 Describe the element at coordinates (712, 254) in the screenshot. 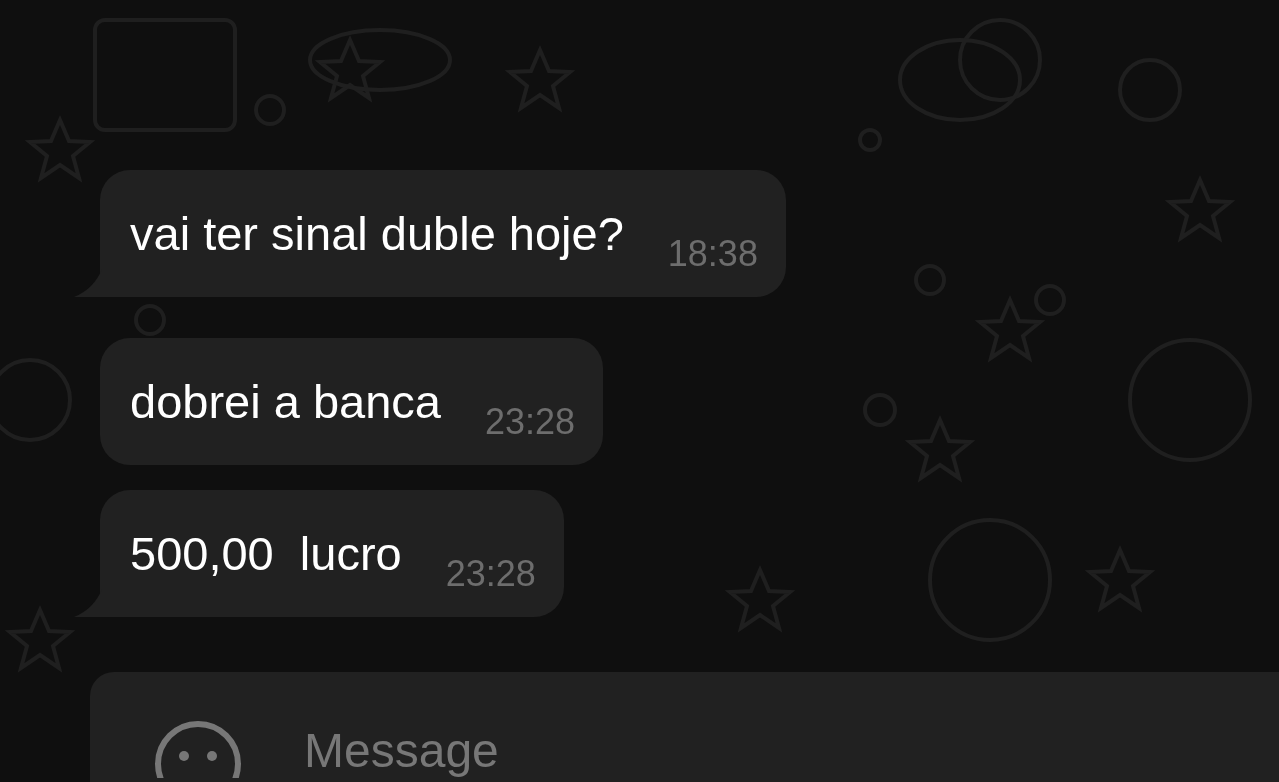

I see `message-time: 18:38` at that location.